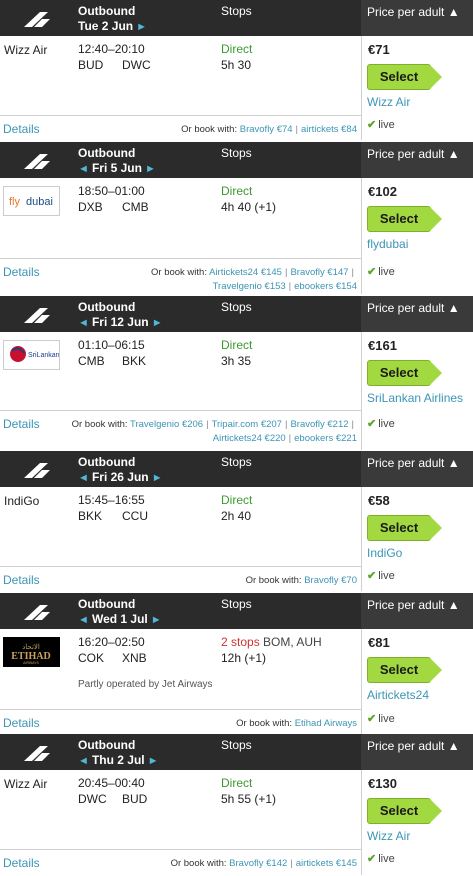  I want to click on destination-code: XNB, so click(134, 658).